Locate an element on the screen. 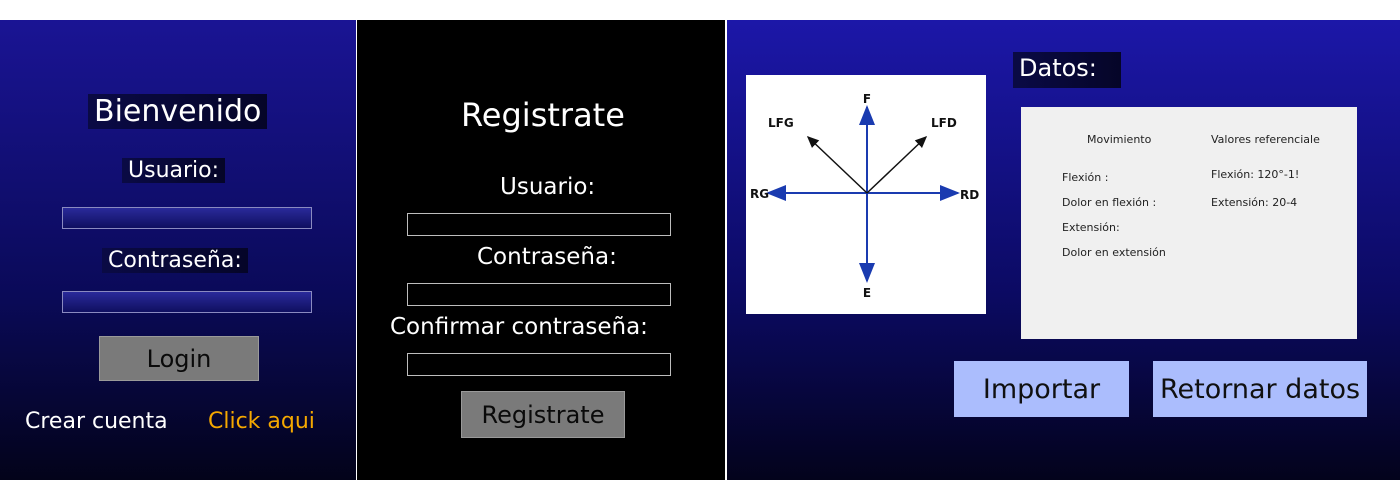  register-password-input is located at coordinates (539, 294).